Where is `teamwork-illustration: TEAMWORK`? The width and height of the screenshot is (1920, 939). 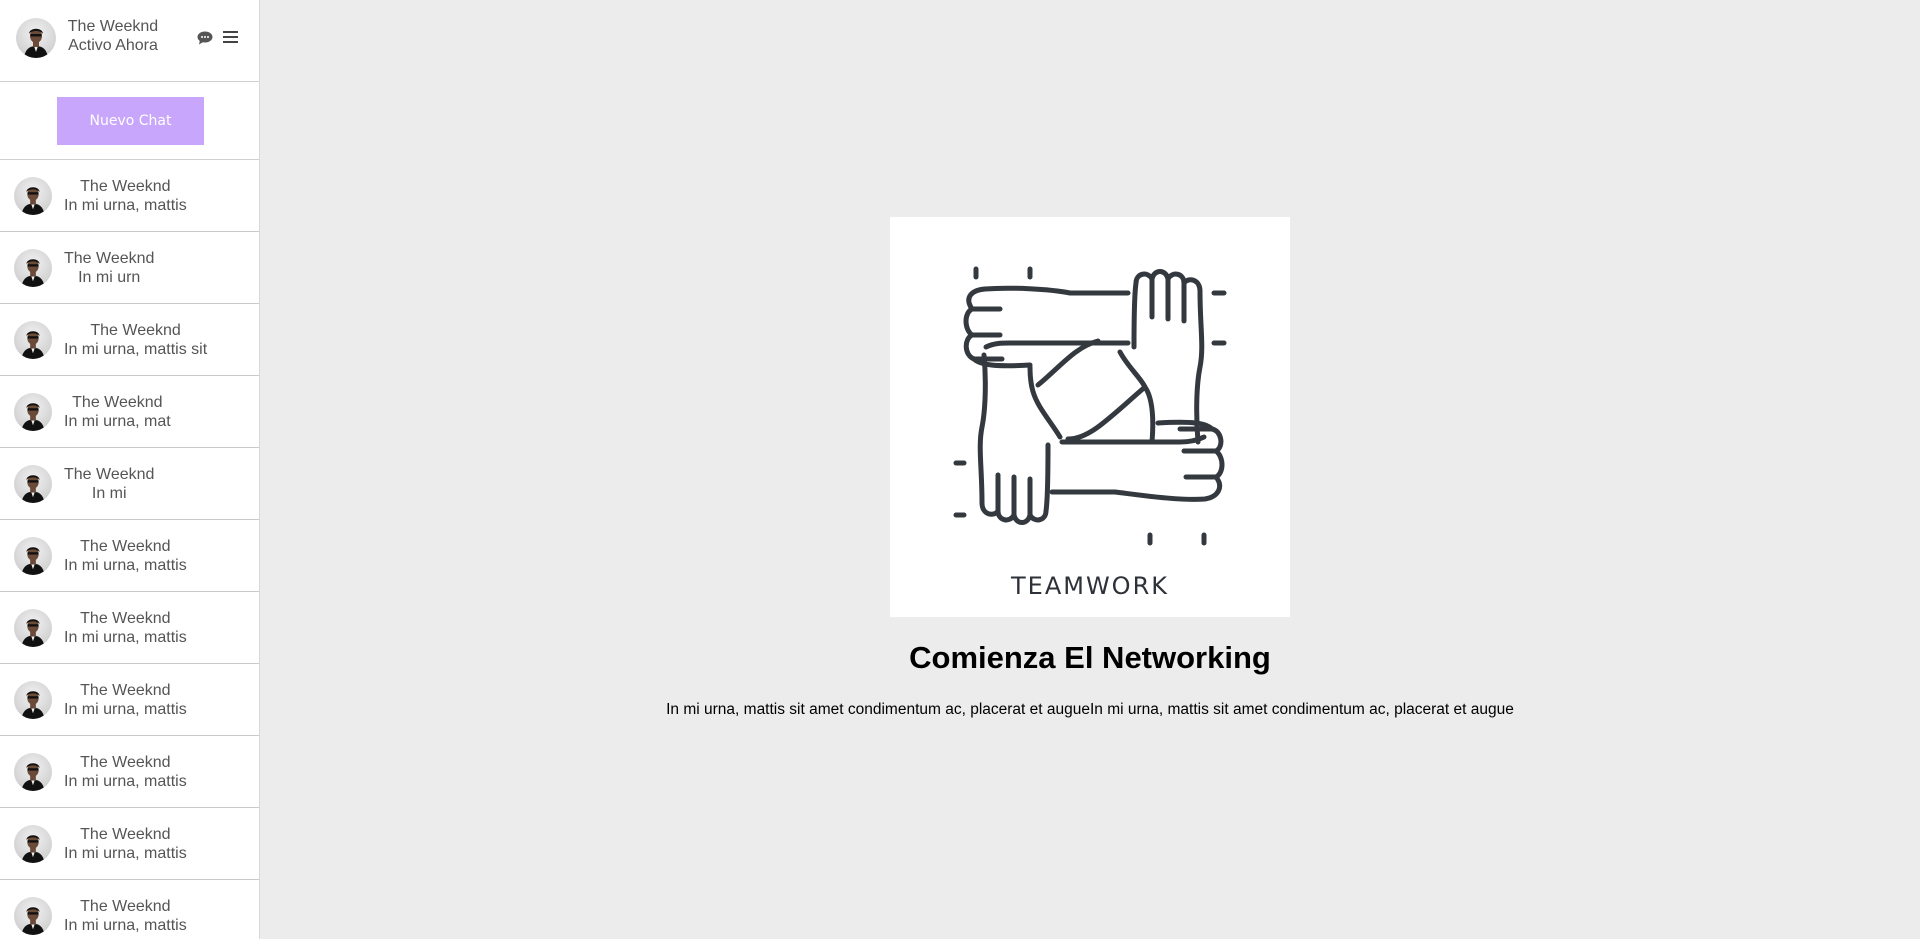 teamwork-illustration: TEAMWORK is located at coordinates (1090, 417).